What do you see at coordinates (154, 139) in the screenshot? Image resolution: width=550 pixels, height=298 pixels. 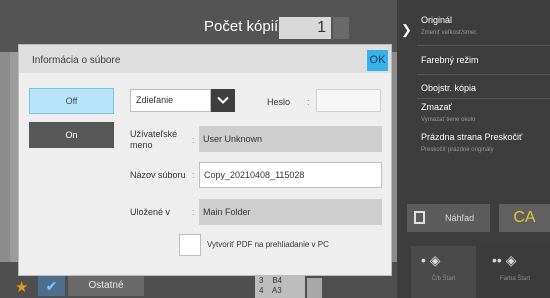 I see `user-name-label: Užívateľské meno` at bounding box center [154, 139].